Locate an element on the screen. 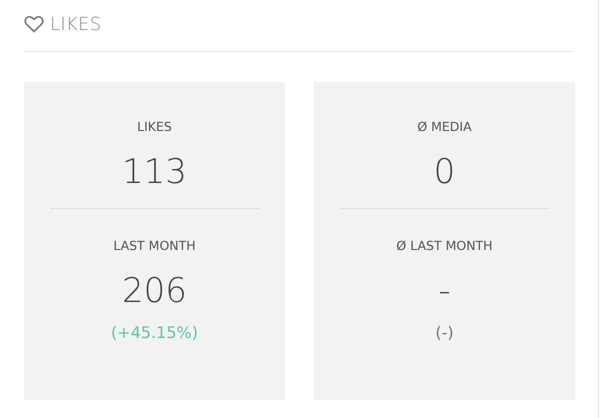 The width and height of the screenshot is (600, 418). stat-label: LIKES is located at coordinates (154, 127).